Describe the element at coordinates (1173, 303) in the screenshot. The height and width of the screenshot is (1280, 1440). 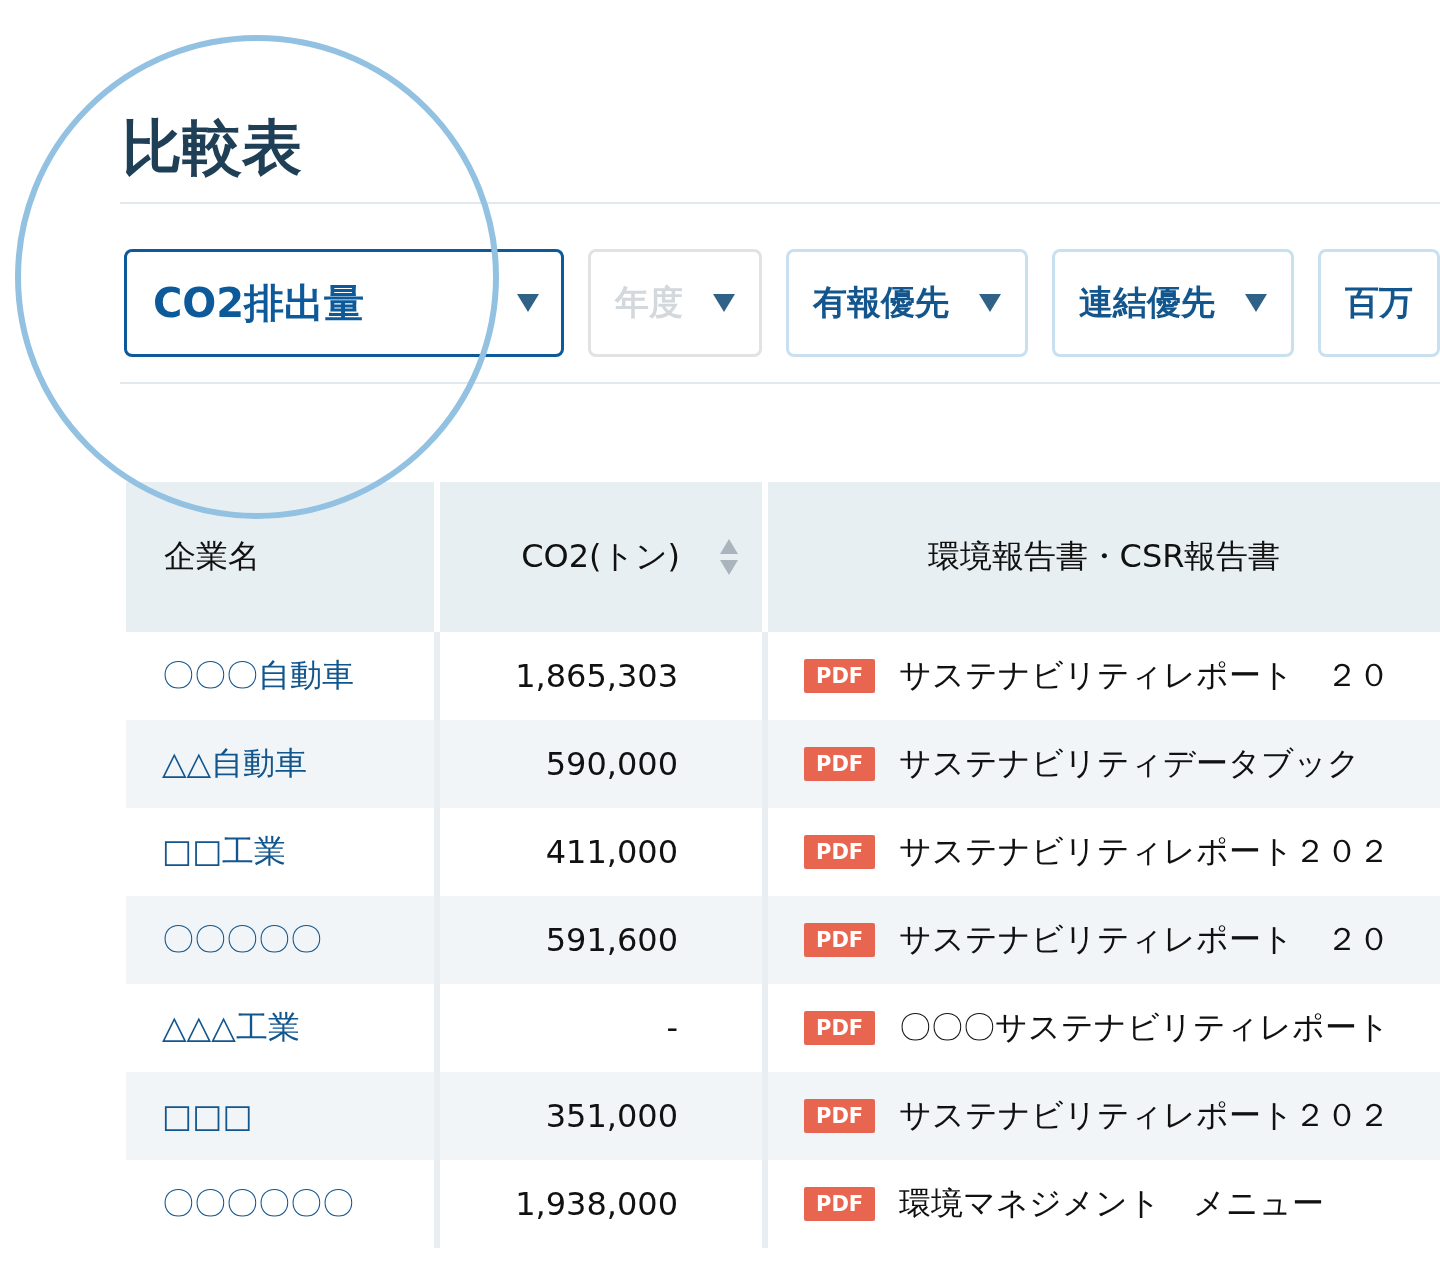
I see `filter-dropdown: 連結優先` at that location.